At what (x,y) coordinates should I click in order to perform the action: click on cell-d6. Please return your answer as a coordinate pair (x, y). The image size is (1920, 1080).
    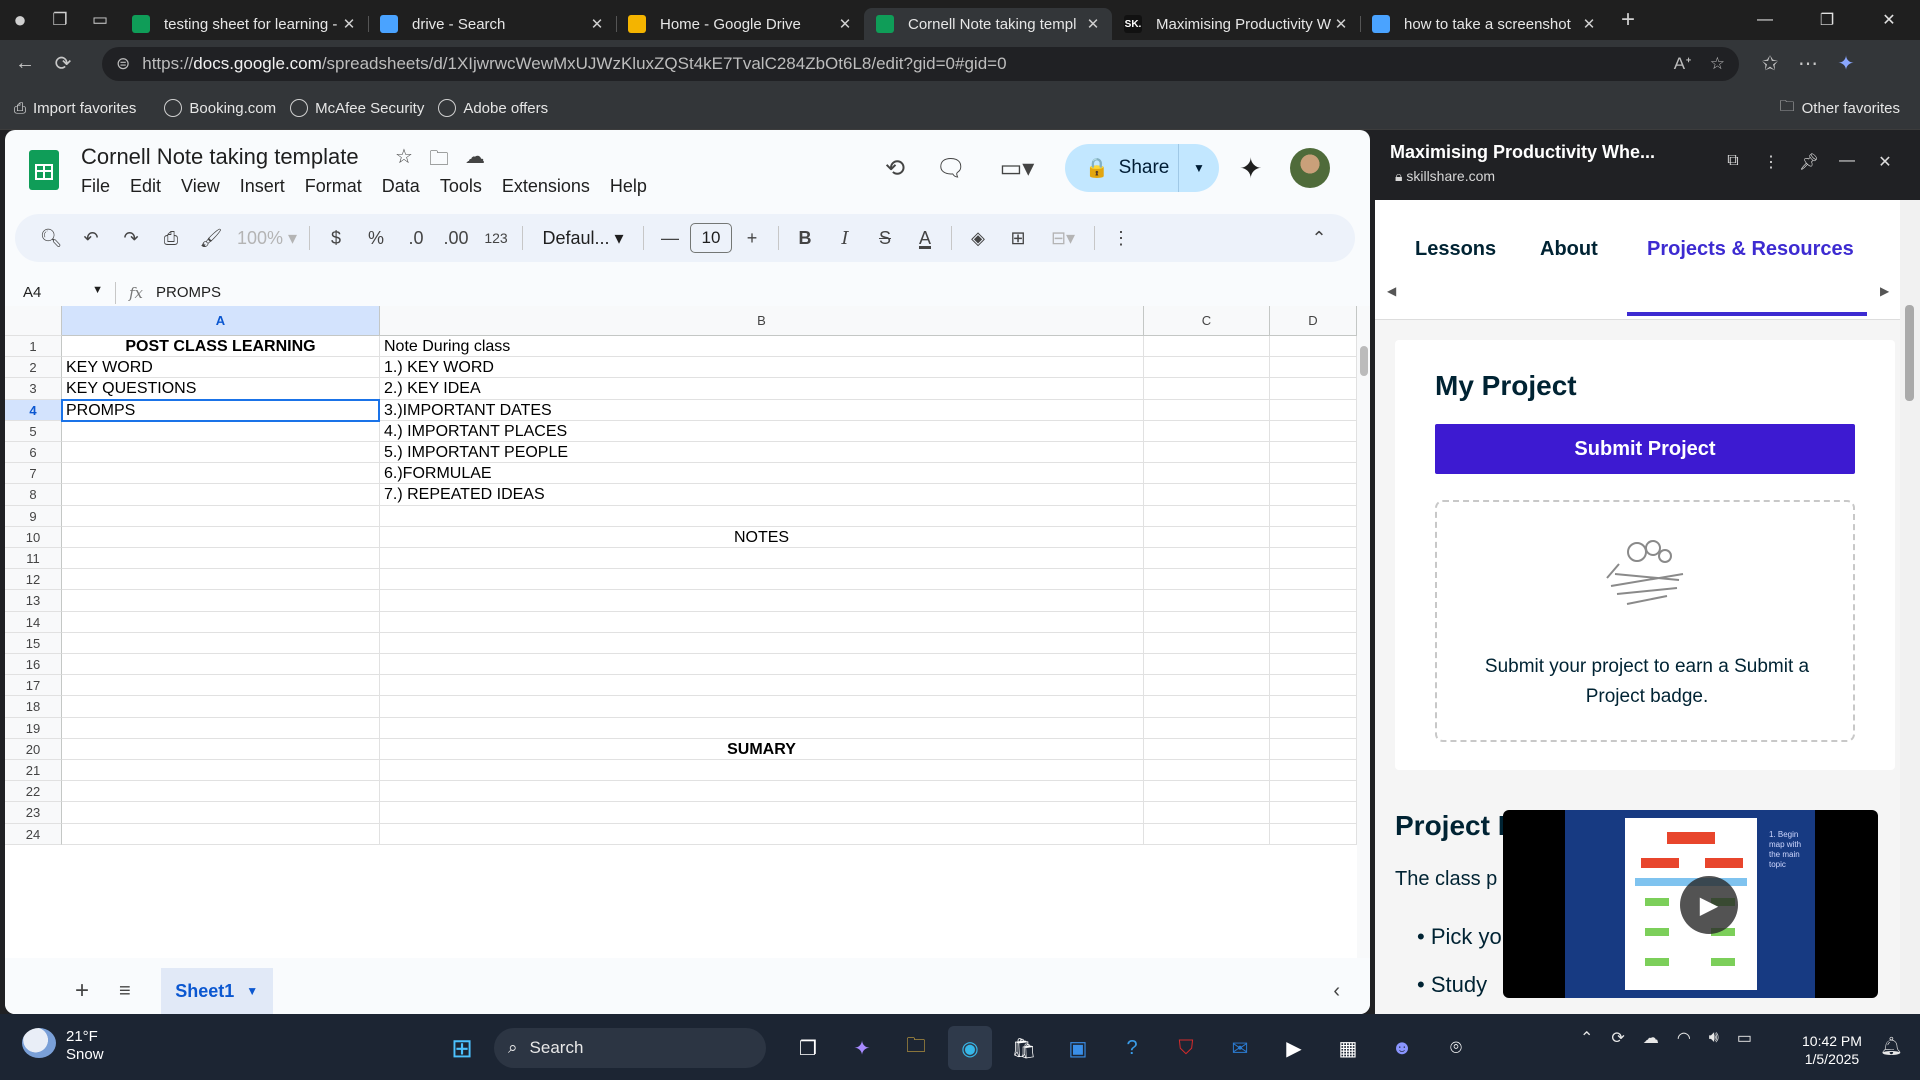
    Looking at the image, I should click on (1313, 453).